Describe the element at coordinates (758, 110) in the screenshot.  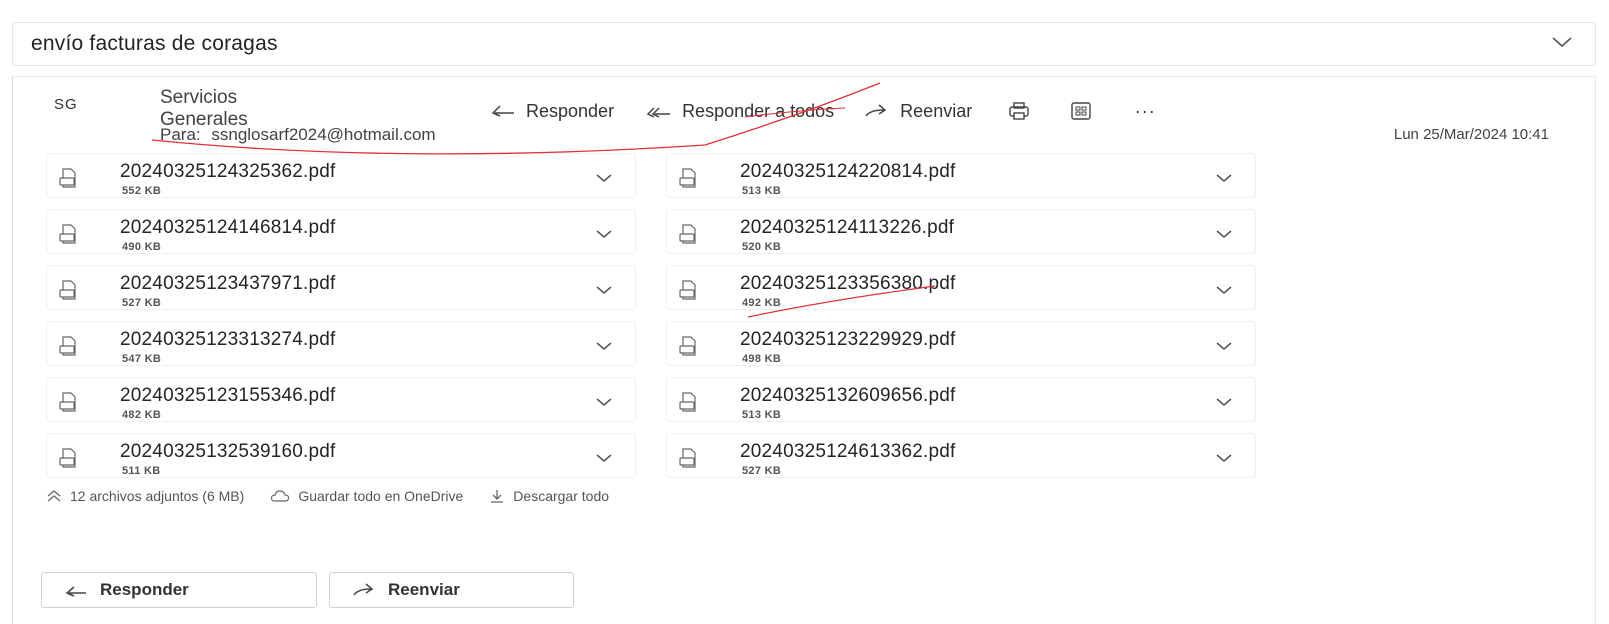
I see `reply-all-label: Responder a todos` at that location.